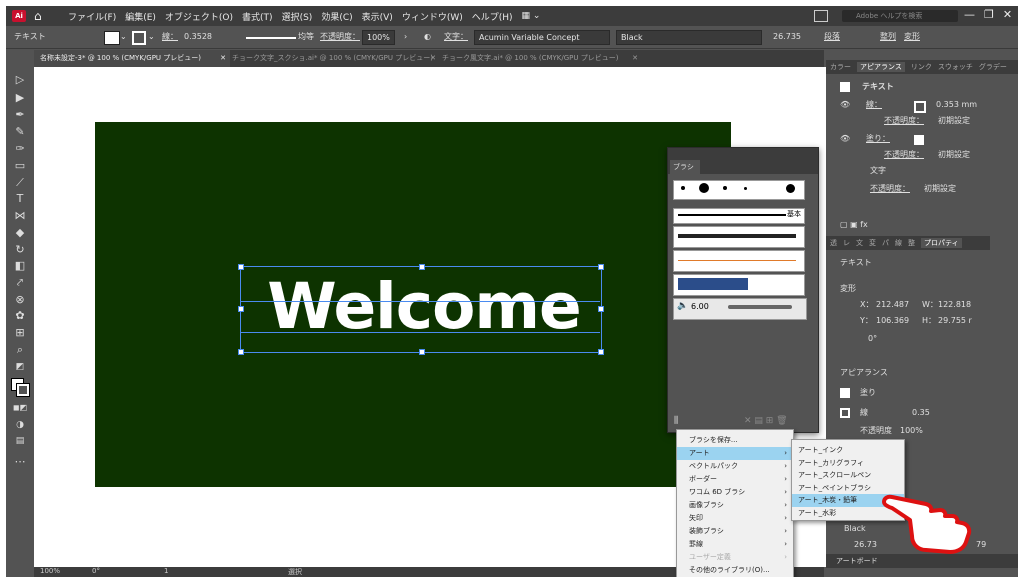 The image size is (1024, 583). I want to click on watercolor-brush-stroke, so click(760, 307).